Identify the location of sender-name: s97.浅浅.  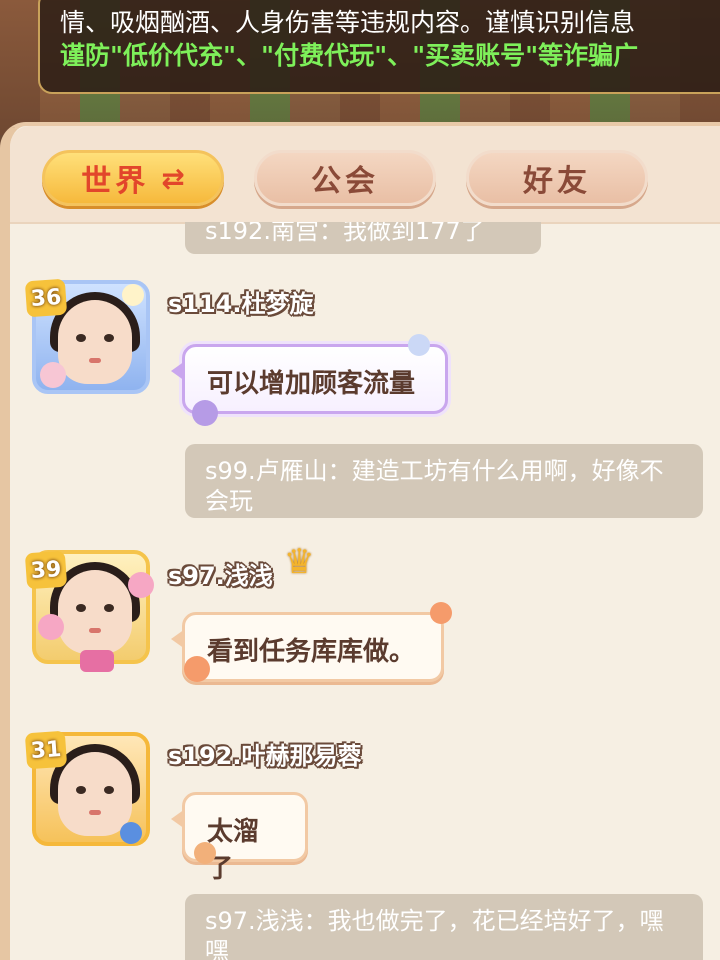
(220, 573).